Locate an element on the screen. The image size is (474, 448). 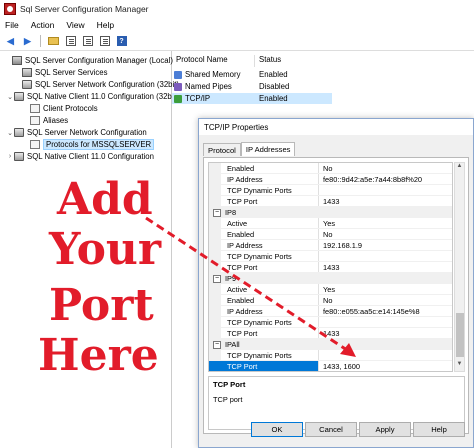
grid-row: IP Address fe80::e055:aa5c:e14:145e%8 is located at coordinates (330, 311).